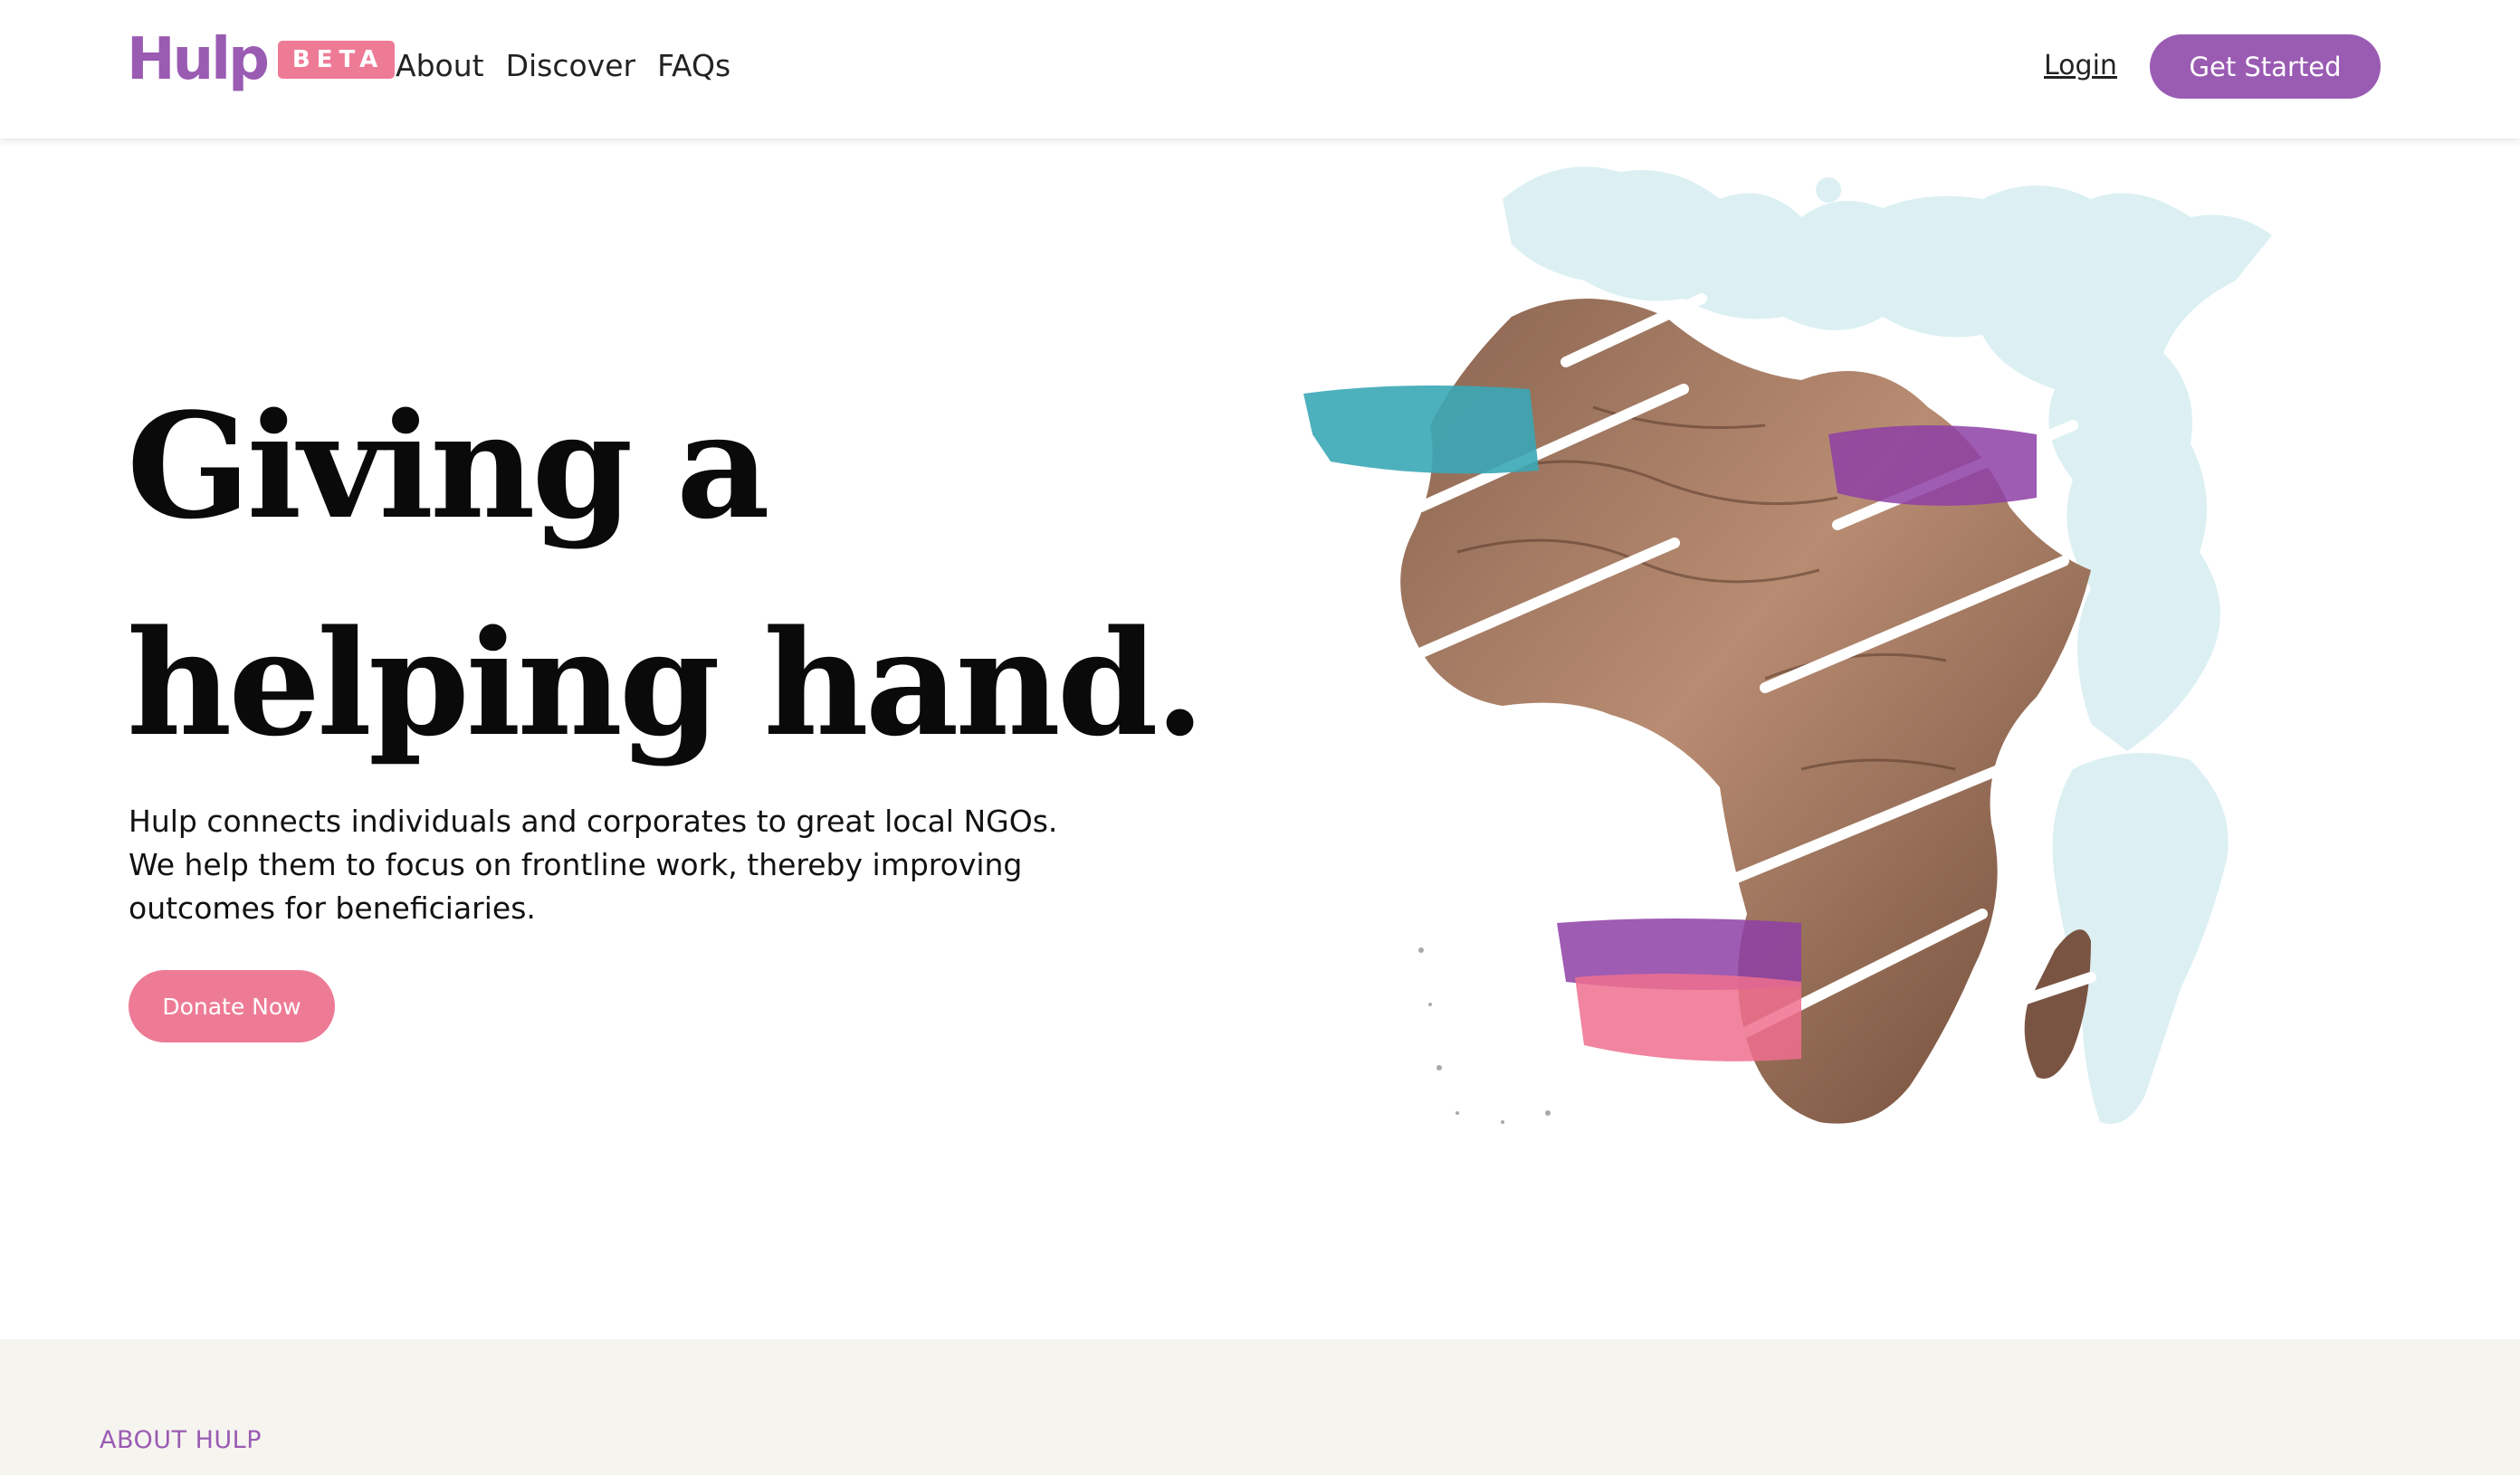 This screenshot has width=2520, height=1475. What do you see at coordinates (2080, 66) in the screenshot?
I see `login-link: Login` at bounding box center [2080, 66].